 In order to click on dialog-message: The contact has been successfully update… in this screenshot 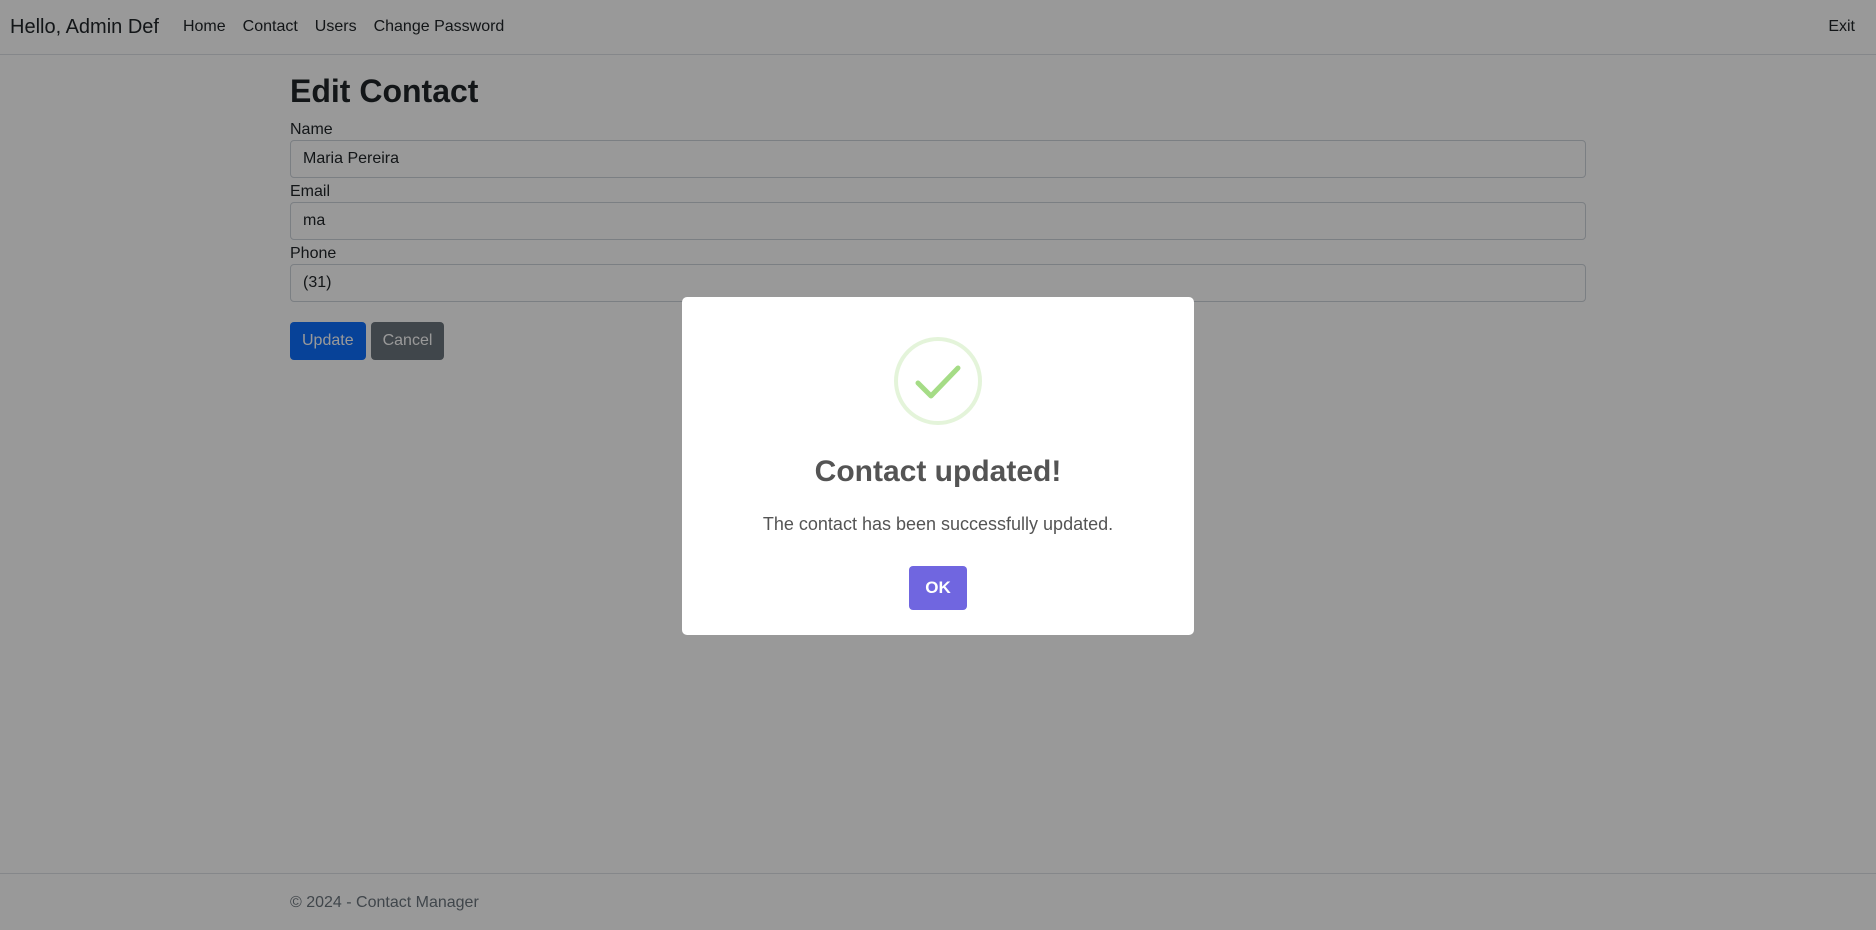, I will do `click(938, 524)`.